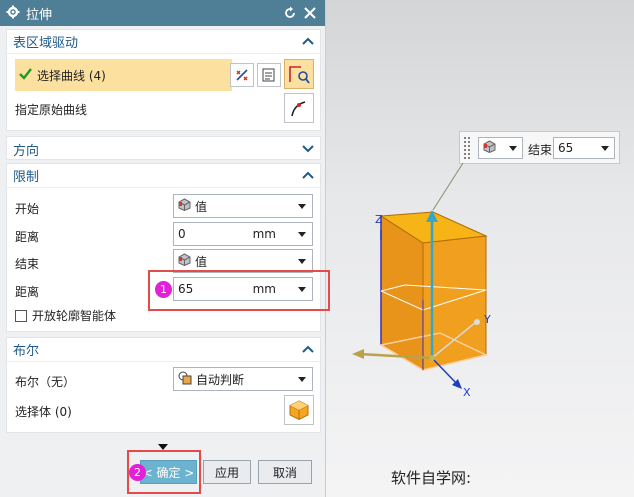 The width and height of the screenshot is (634, 497). What do you see at coordinates (242, 75) in the screenshot?
I see `curve-rule-button` at bounding box center [242, 75].